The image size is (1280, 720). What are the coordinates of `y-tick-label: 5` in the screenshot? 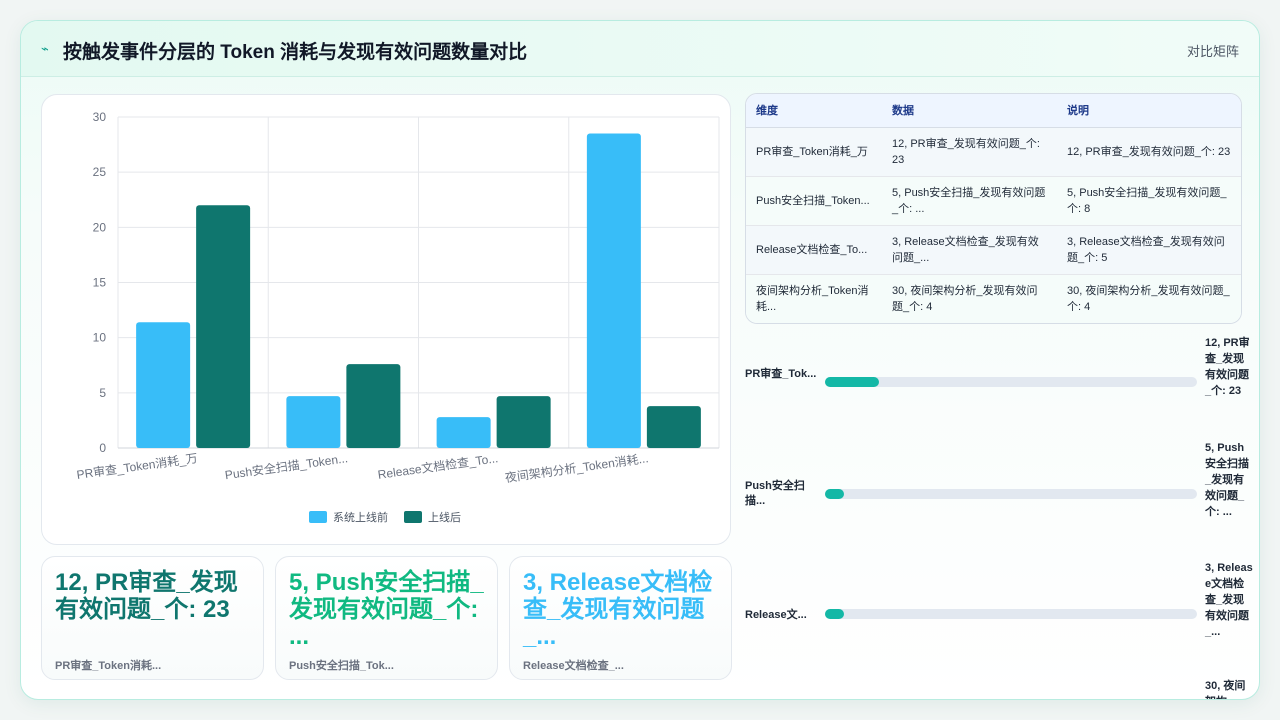 It's located at (102, 393).